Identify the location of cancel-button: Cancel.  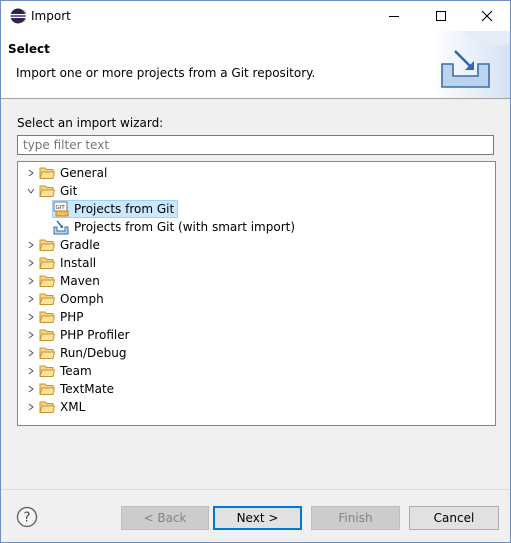
(454, 518).